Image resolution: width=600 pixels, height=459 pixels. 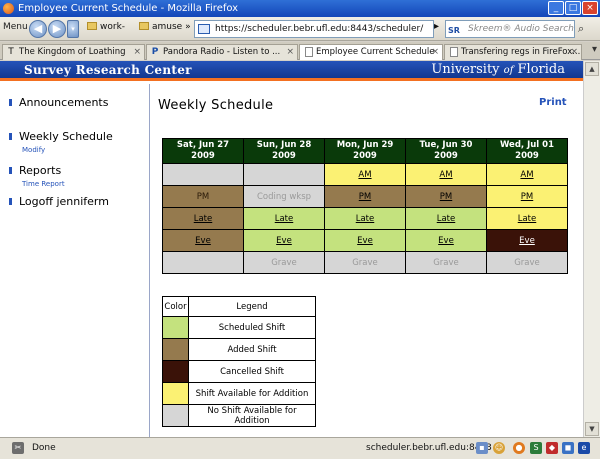 I want to click on legend-label: Scheduled Shift, so click(x=252, y=327).